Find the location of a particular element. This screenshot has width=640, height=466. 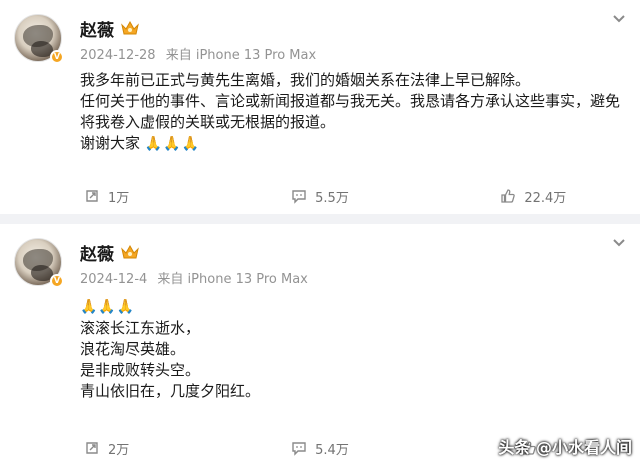

post-line: 青山依旧在，几度夕阳红。 is located at coordinates (170, 391).